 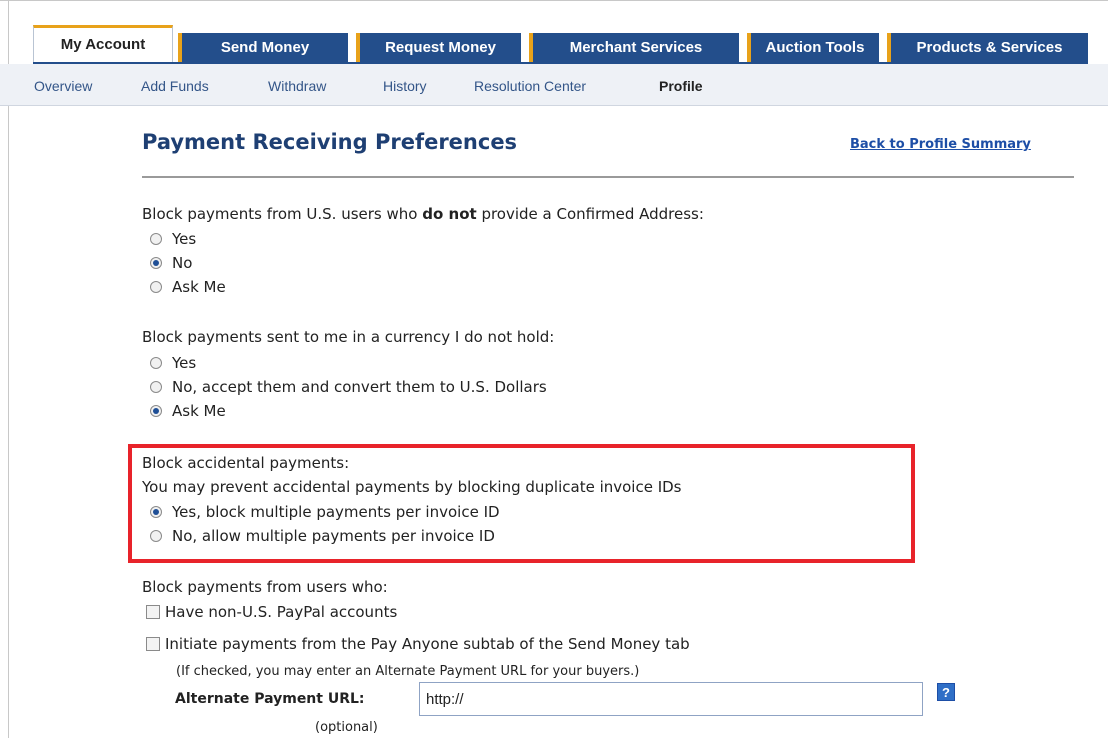 What do you see at coordinates (681, 86) in the screenshot?
I see `subnav-profile: Profile` at bounding box center [681, 86].